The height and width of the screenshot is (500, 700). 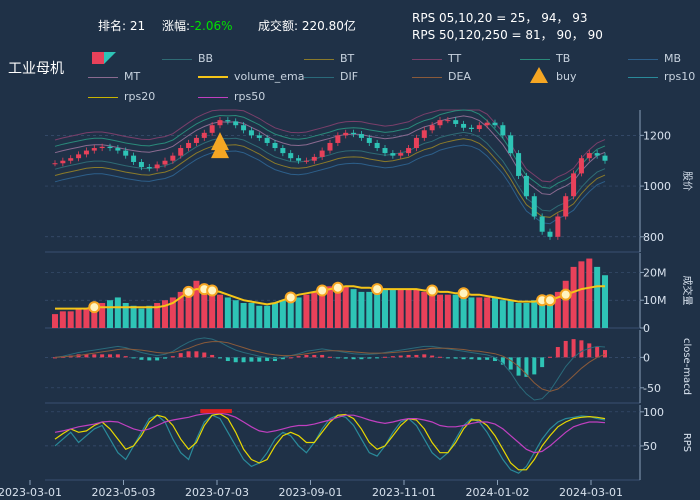 I want to click on dif-line, so click(x=330, y=369).